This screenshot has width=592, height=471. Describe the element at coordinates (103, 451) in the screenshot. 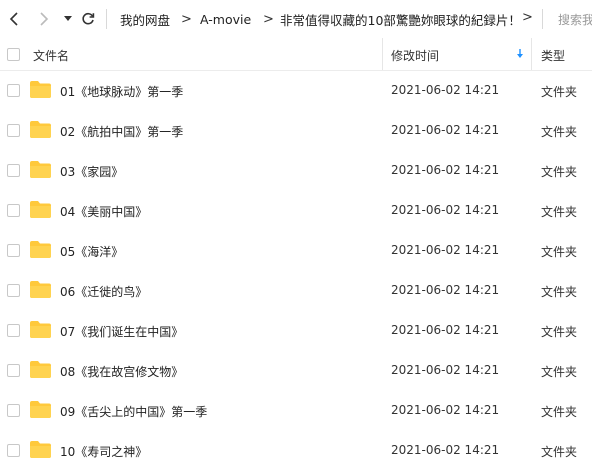

I see `file-name: 10《寿司之神》` at that location.